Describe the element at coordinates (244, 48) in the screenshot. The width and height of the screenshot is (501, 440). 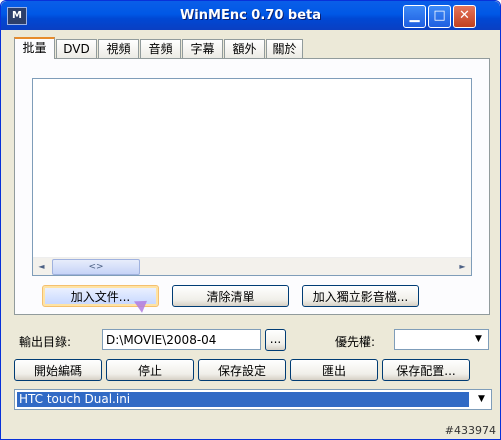
I see `tab-extra: 額外` at that location.